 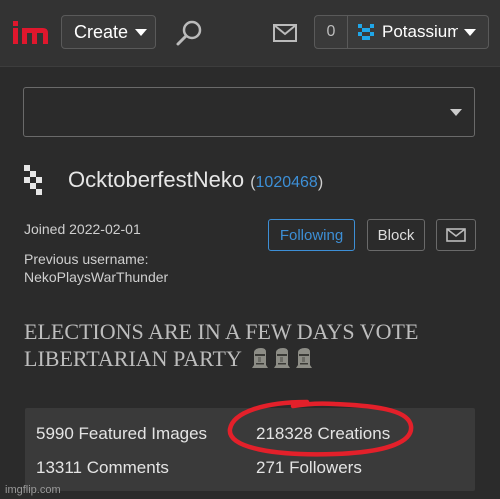 I want to click on user-menu-button: Potassium, so click(x=418, y=32).